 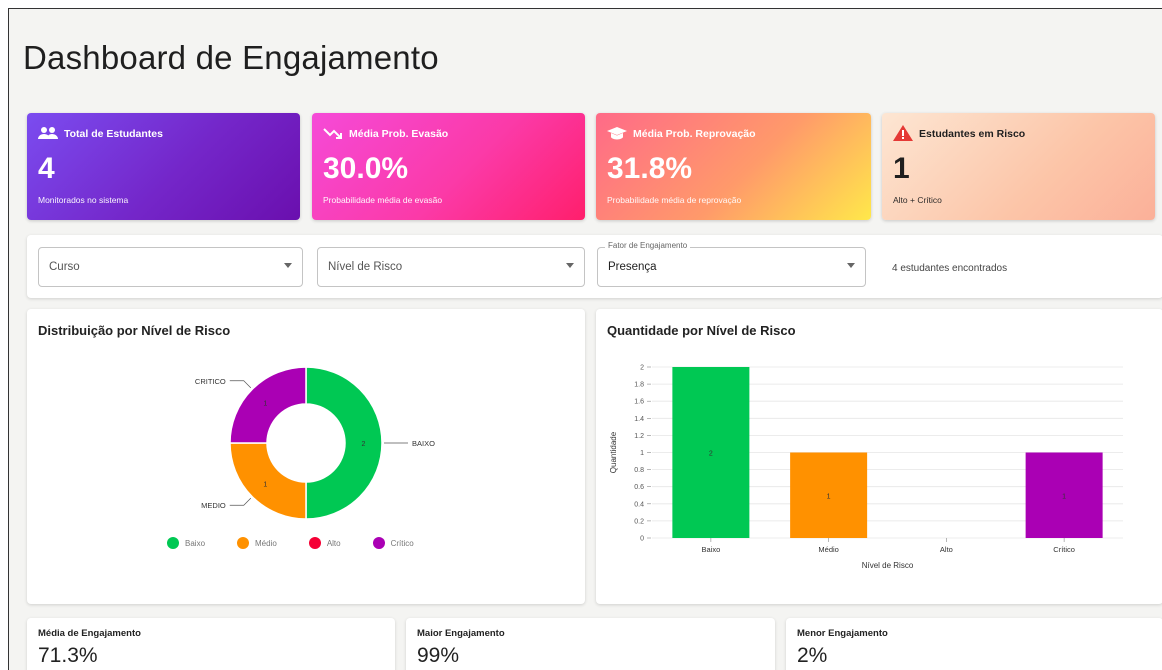 I want to click on y-tick-label: 1.8, so click(x=639, y=385).